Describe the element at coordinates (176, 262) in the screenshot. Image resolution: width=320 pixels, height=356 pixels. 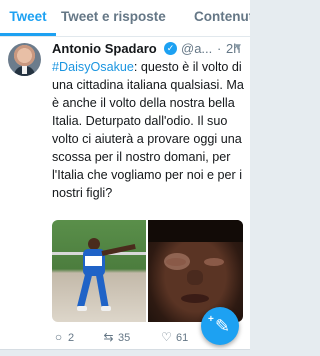
I see `photo-eye-left` at that location.